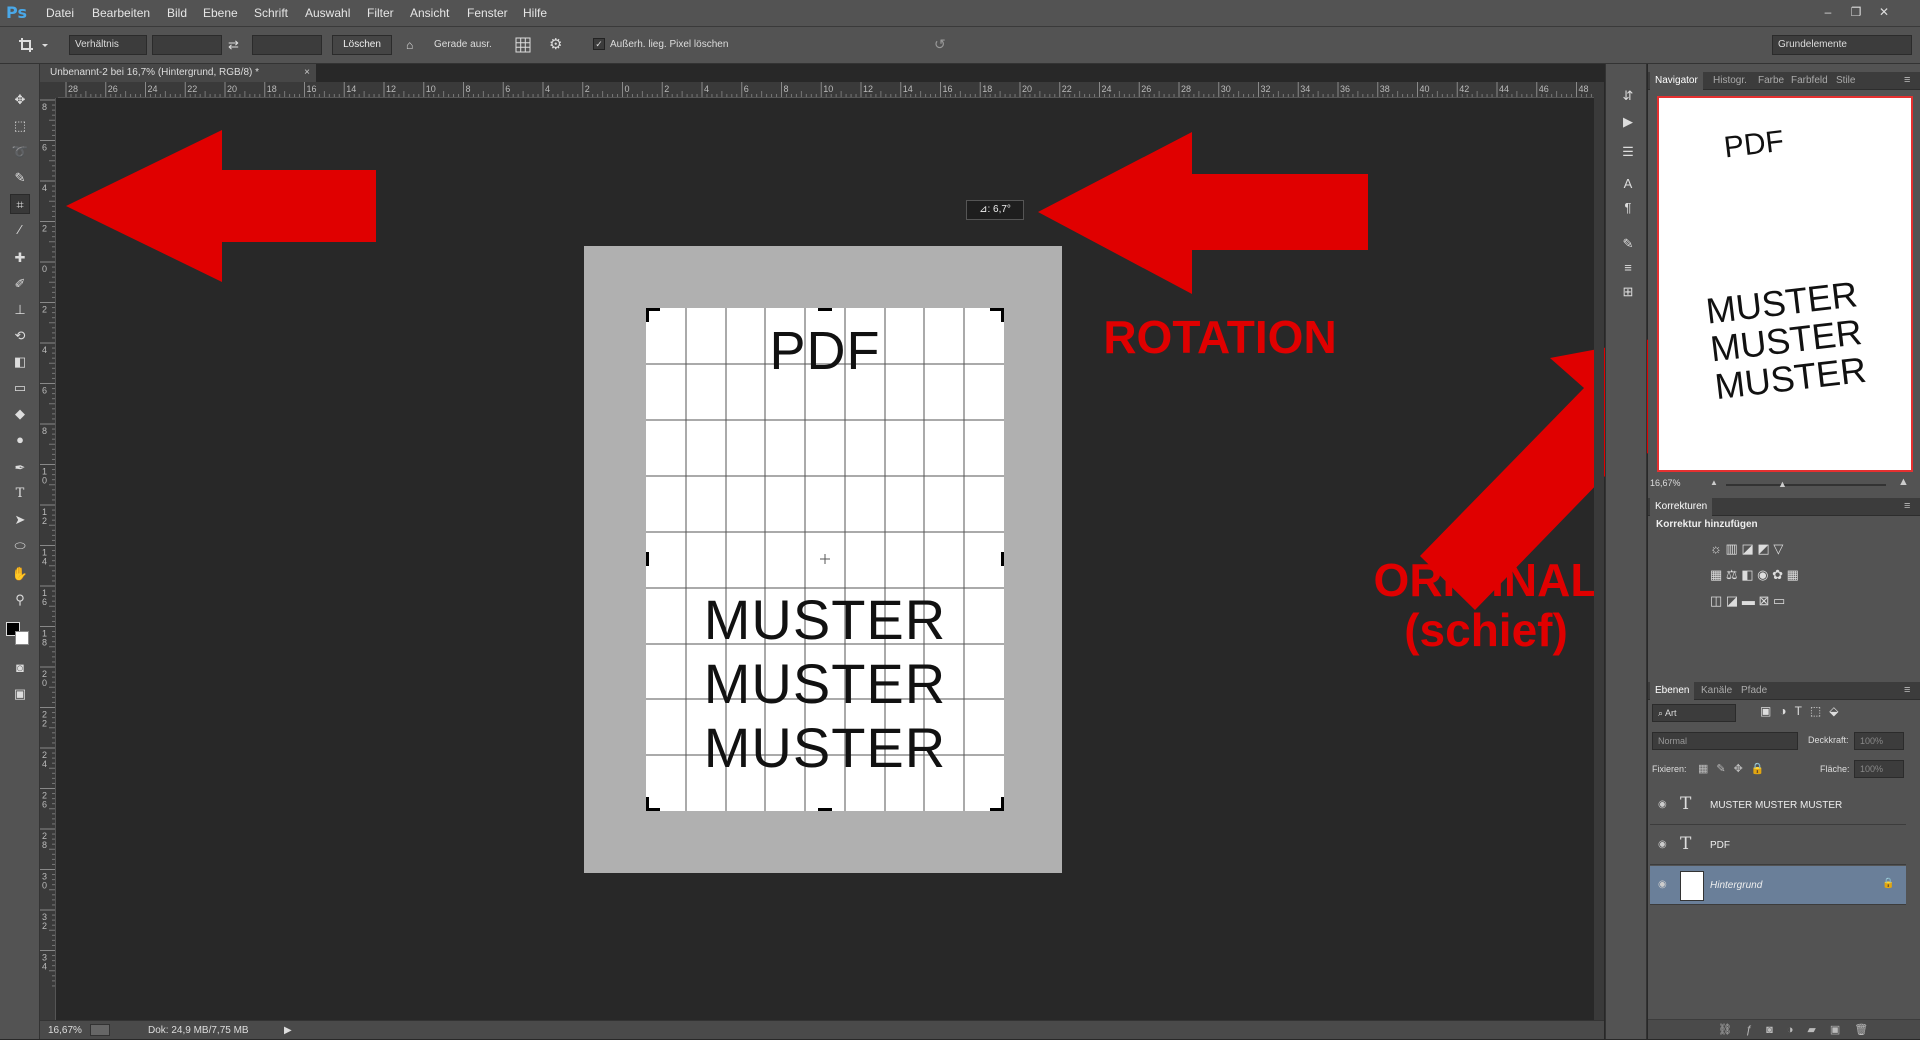 Image resolution: width=1920 pixels, height=1040 pixels. I want to click on document-canvas: PDF MUSTER MUSTER MUSTER, so click(825, 559).